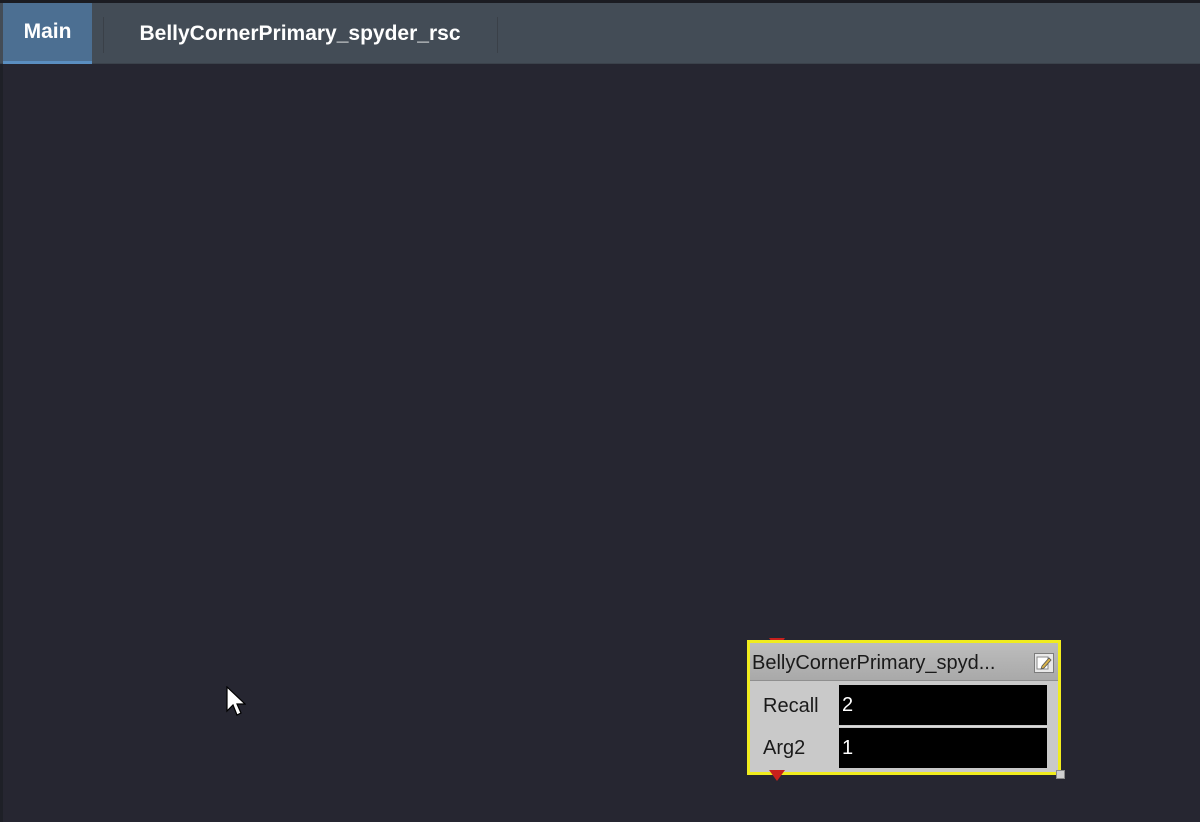 Image resolution: width=1200 pixels, height=822 pixels. What do you see at coordinates (791, 706) in the screenshot?
I see `recall-label: Recall` at bounding box center [791, 706].